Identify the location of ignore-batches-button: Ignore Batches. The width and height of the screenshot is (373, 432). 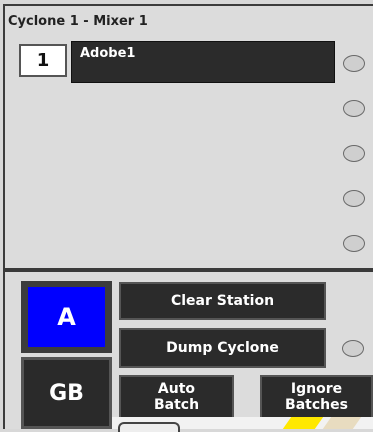
(316, 399).